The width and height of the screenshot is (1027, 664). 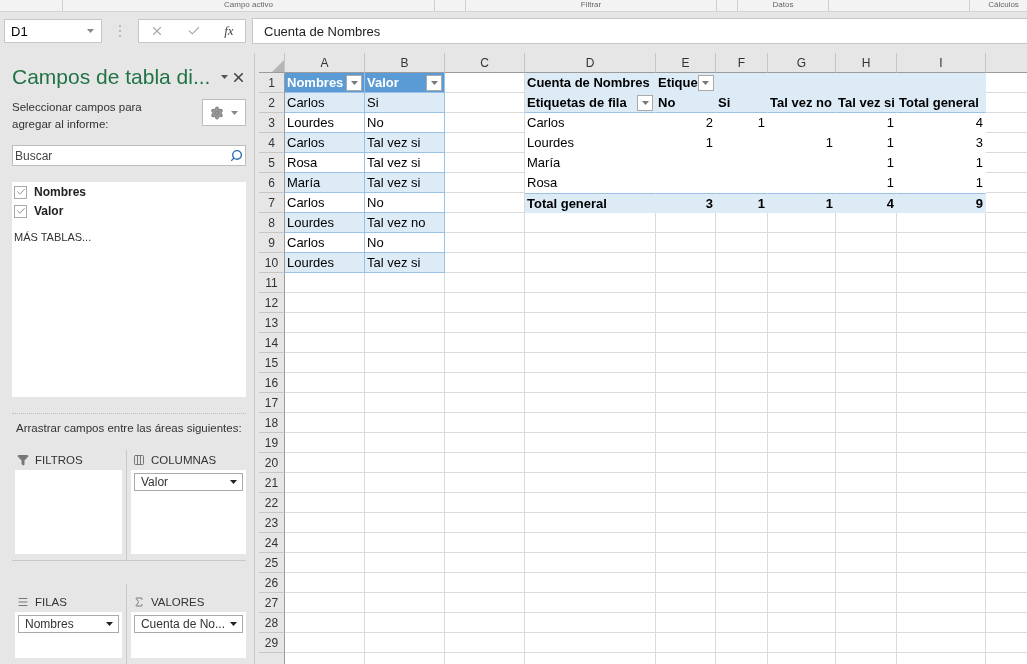 I want to click on row-header: 23, so click(x=272, y=523).